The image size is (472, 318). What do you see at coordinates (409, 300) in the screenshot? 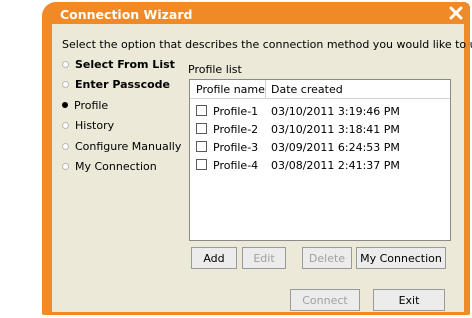
I see `exit-button: Exit` at bounding box center [409, 300].